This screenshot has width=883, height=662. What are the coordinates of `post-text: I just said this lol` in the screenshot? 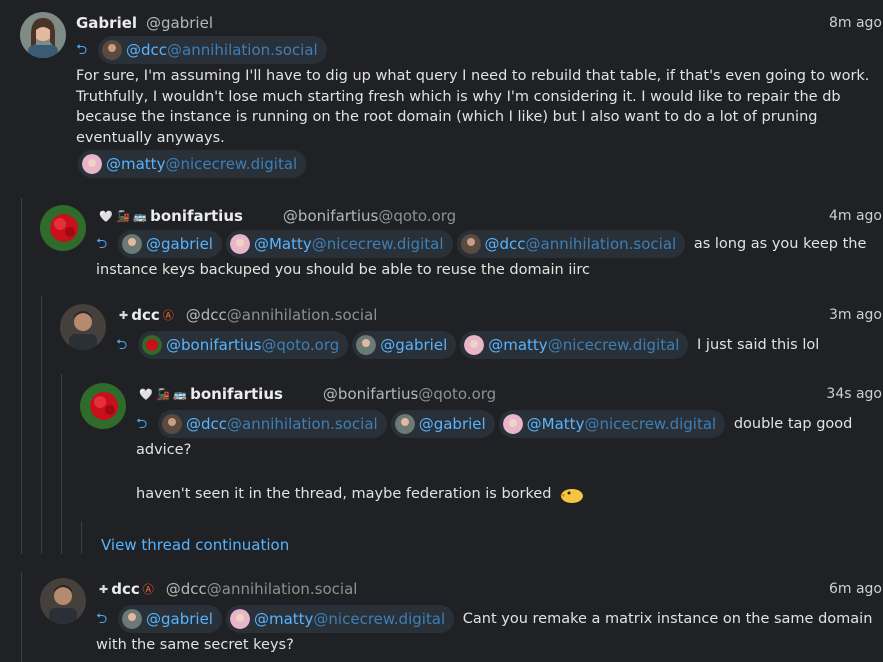 It's located at (758, 345).